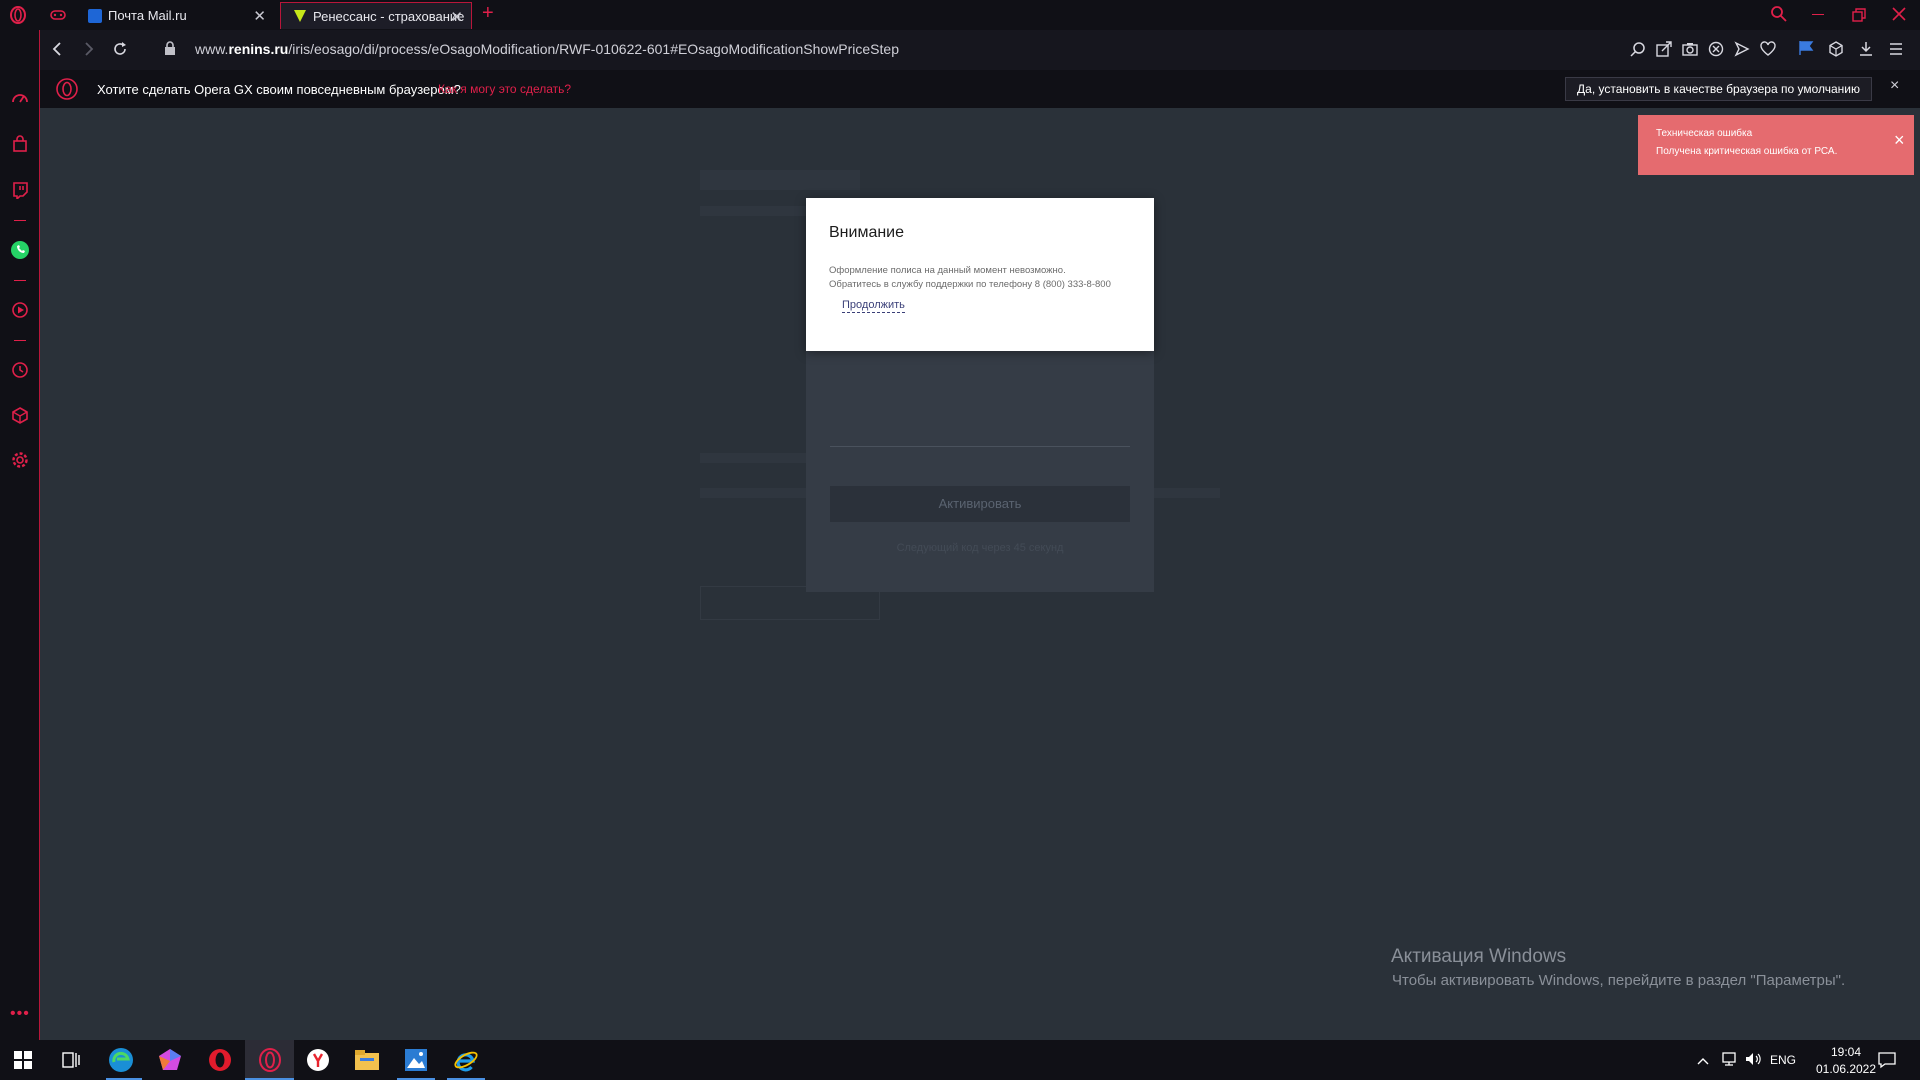 This screenshot has height=1080, width=1920. I want to click on internet-explorer-icon, so click(466, 1060).